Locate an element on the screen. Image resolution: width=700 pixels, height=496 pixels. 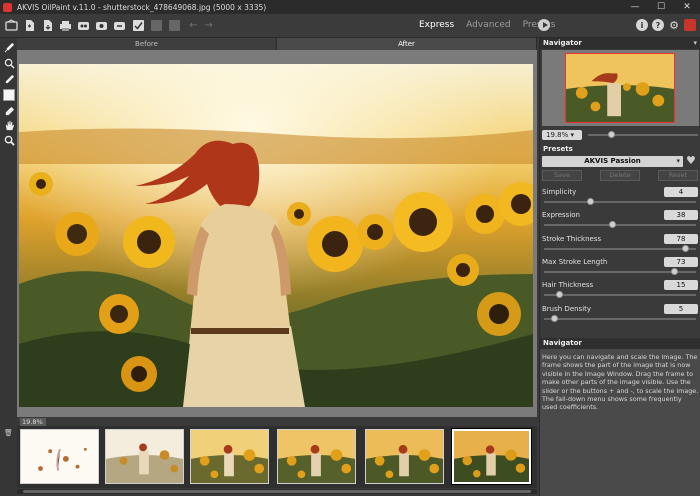
param-value-field: 4 is located at coordinates (681, 192).